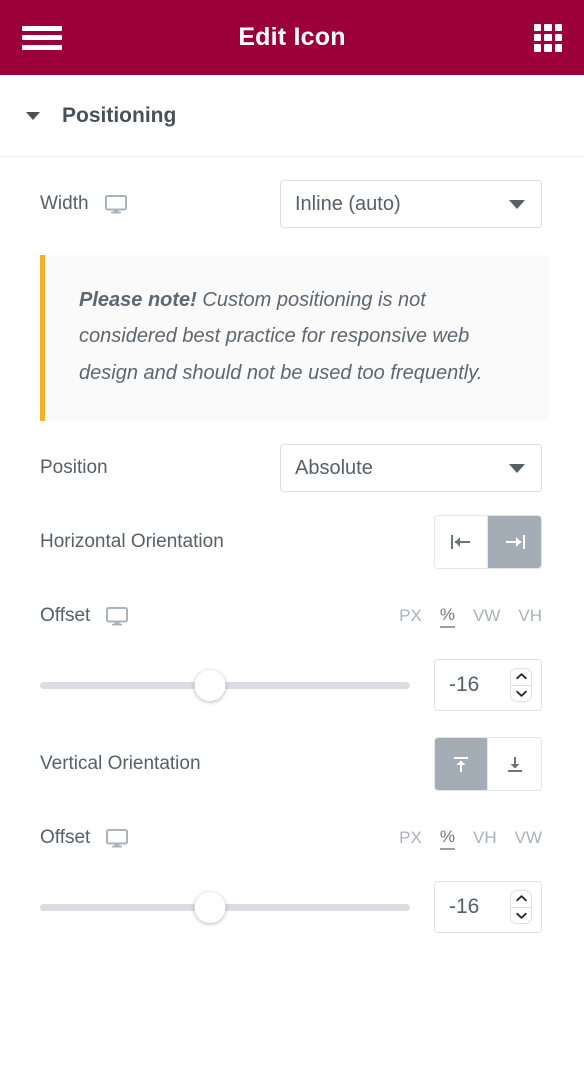 The height and width of the screenshot is (1076, 584). I want to click on section-title: Positioning, so click(119, 115).